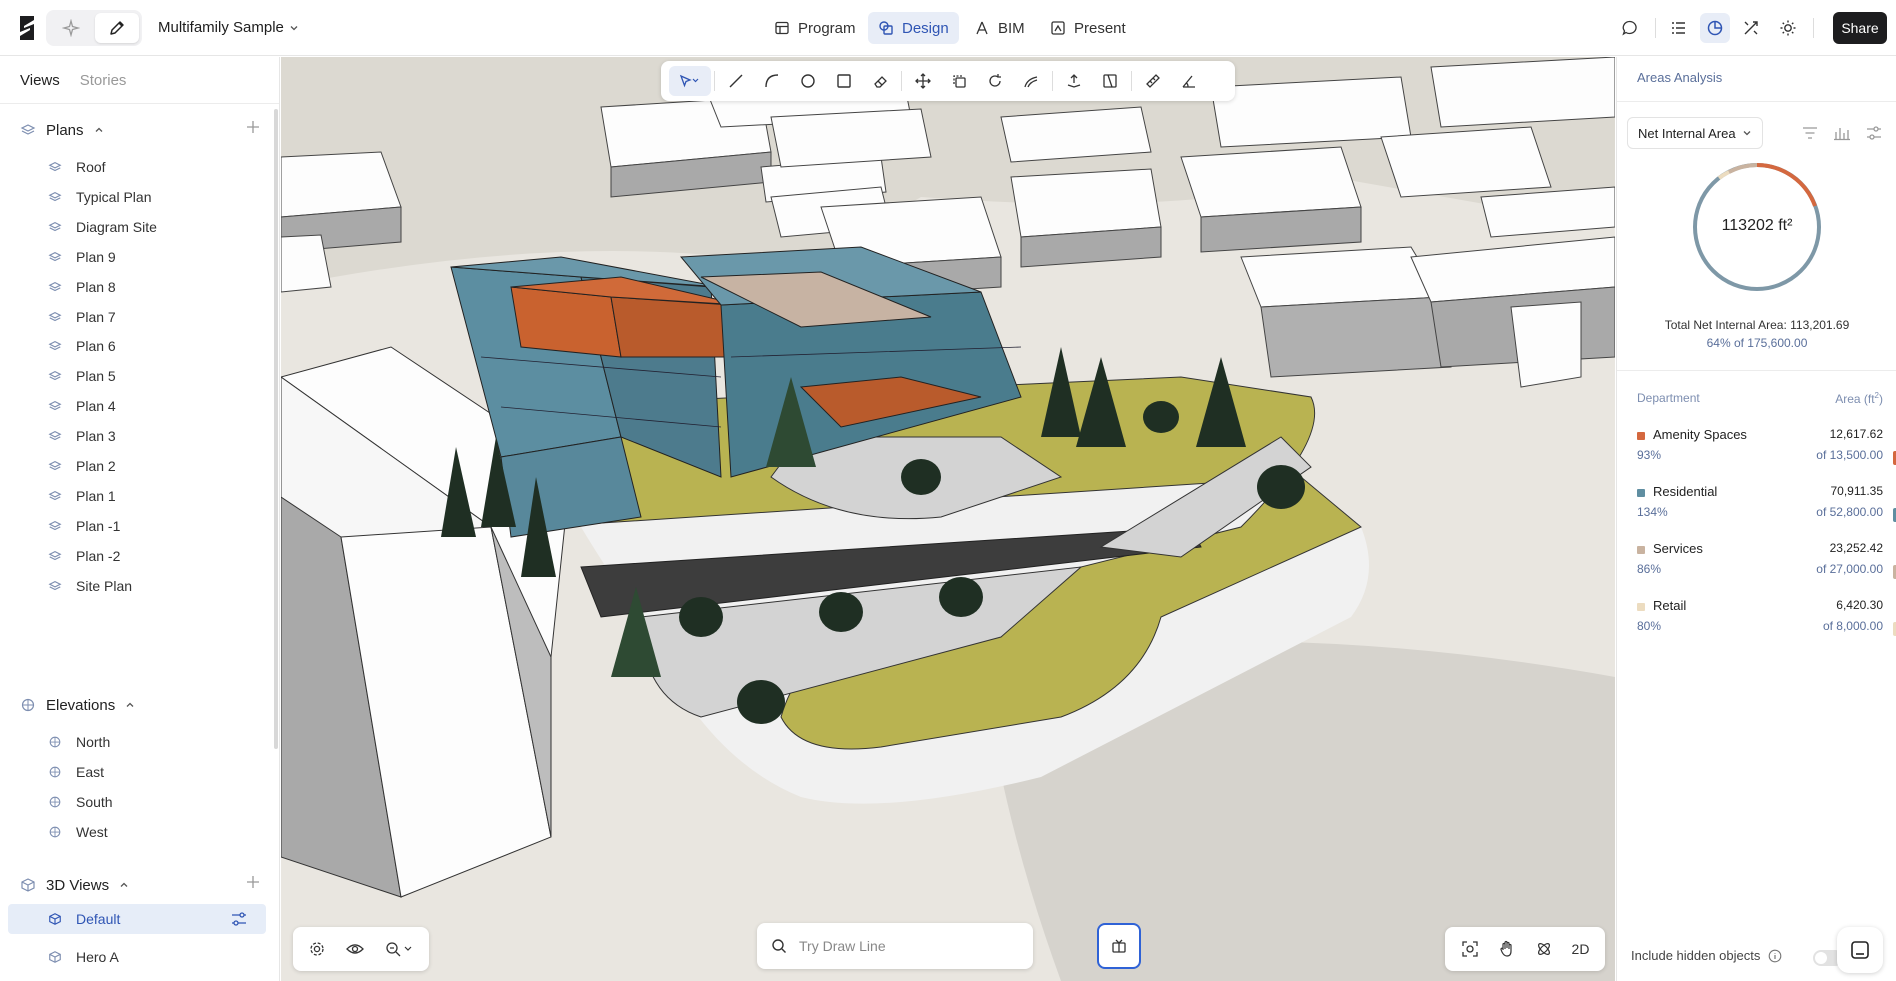 The height and width of the screenshot is (981, 1896). What do you see at coordinates (880, 81) in the screenshot?
I see `eraser-tool-button` at bounding box center [880, 81].